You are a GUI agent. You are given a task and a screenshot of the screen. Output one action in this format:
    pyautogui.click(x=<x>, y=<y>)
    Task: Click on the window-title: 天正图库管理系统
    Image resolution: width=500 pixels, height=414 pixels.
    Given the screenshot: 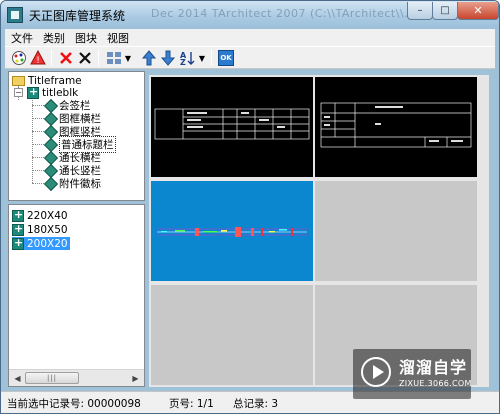 What is the action you would take?
    pyautogui.click(x=77, y=16)
    